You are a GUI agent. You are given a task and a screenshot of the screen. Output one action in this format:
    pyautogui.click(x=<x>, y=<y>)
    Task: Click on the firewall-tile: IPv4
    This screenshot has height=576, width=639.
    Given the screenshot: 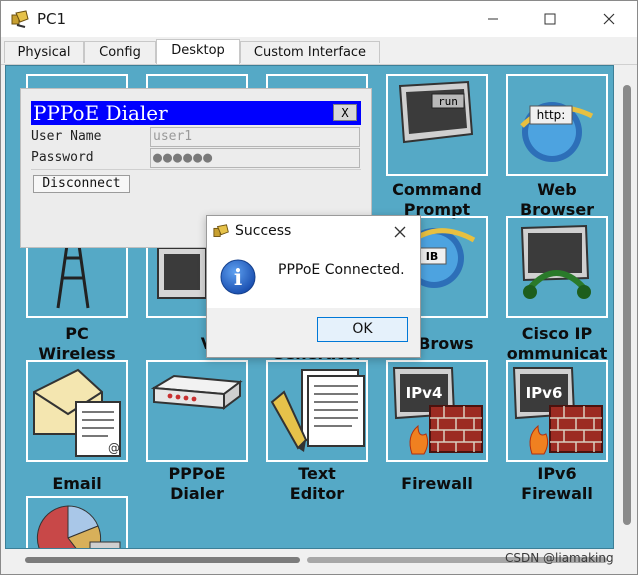 What is the action you would take?
    pyautogui.click(x=437, y=411)
    